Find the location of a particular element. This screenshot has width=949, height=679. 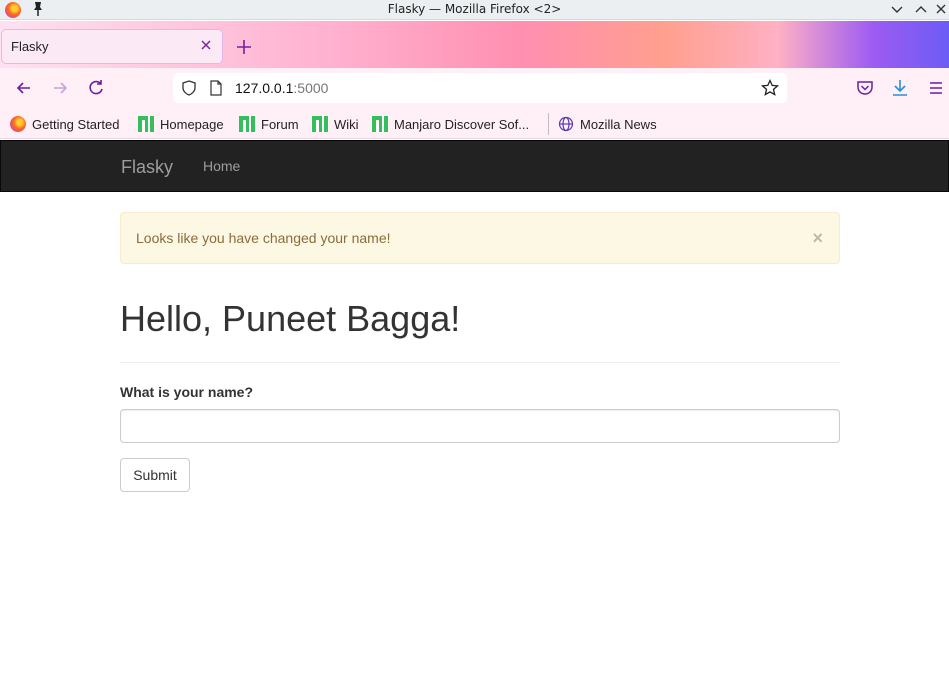

bookmark-wiki: Wiki is located at coordinates (335, 124).